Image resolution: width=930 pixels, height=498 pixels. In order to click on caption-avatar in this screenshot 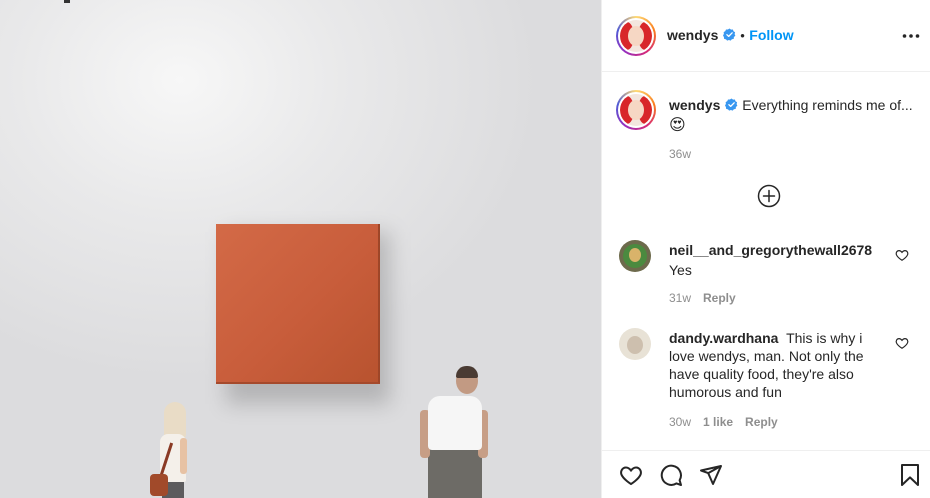, I will do `click(636, 110)`.